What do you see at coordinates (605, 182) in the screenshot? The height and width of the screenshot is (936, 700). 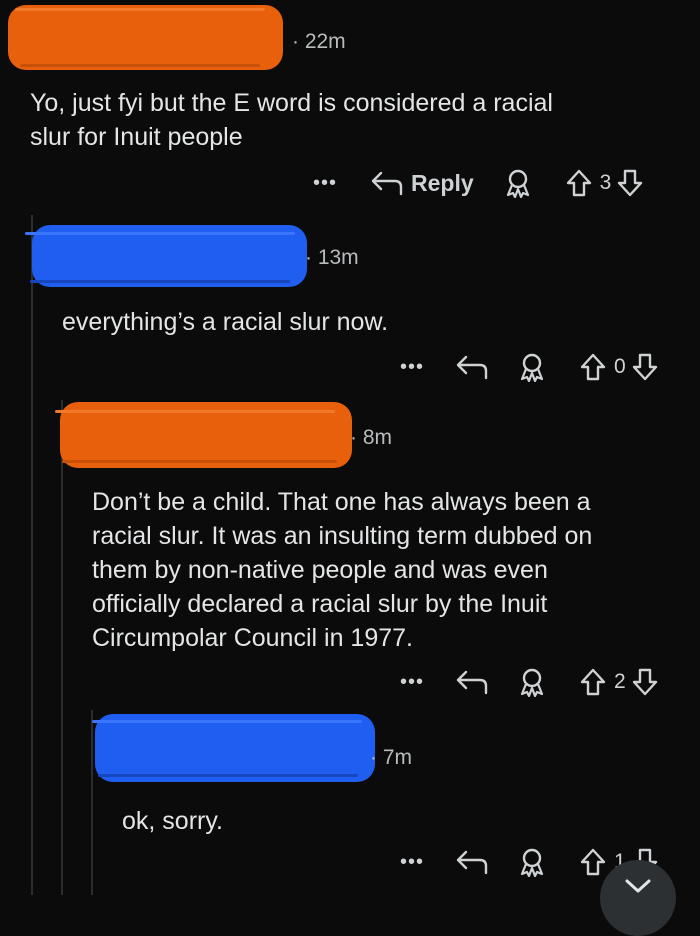 I see `vote-count: 3` at bounding box center [605, 182].